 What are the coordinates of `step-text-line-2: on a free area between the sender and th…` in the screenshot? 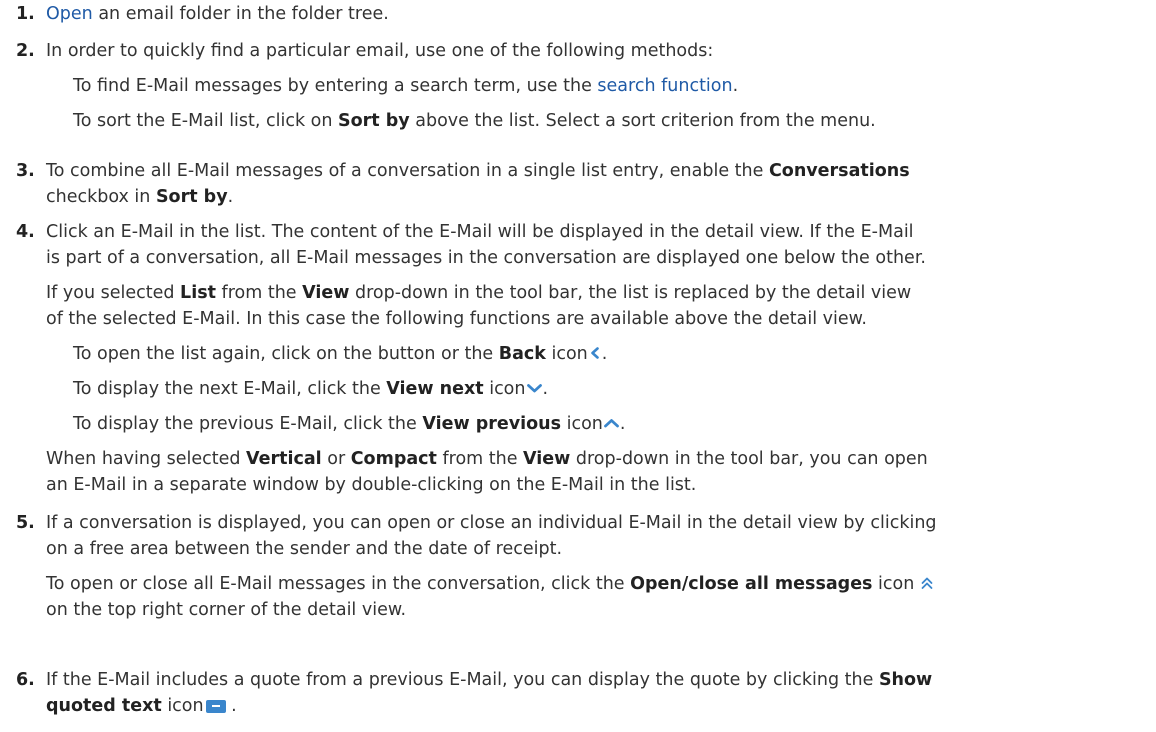 It's located at (304, 549).